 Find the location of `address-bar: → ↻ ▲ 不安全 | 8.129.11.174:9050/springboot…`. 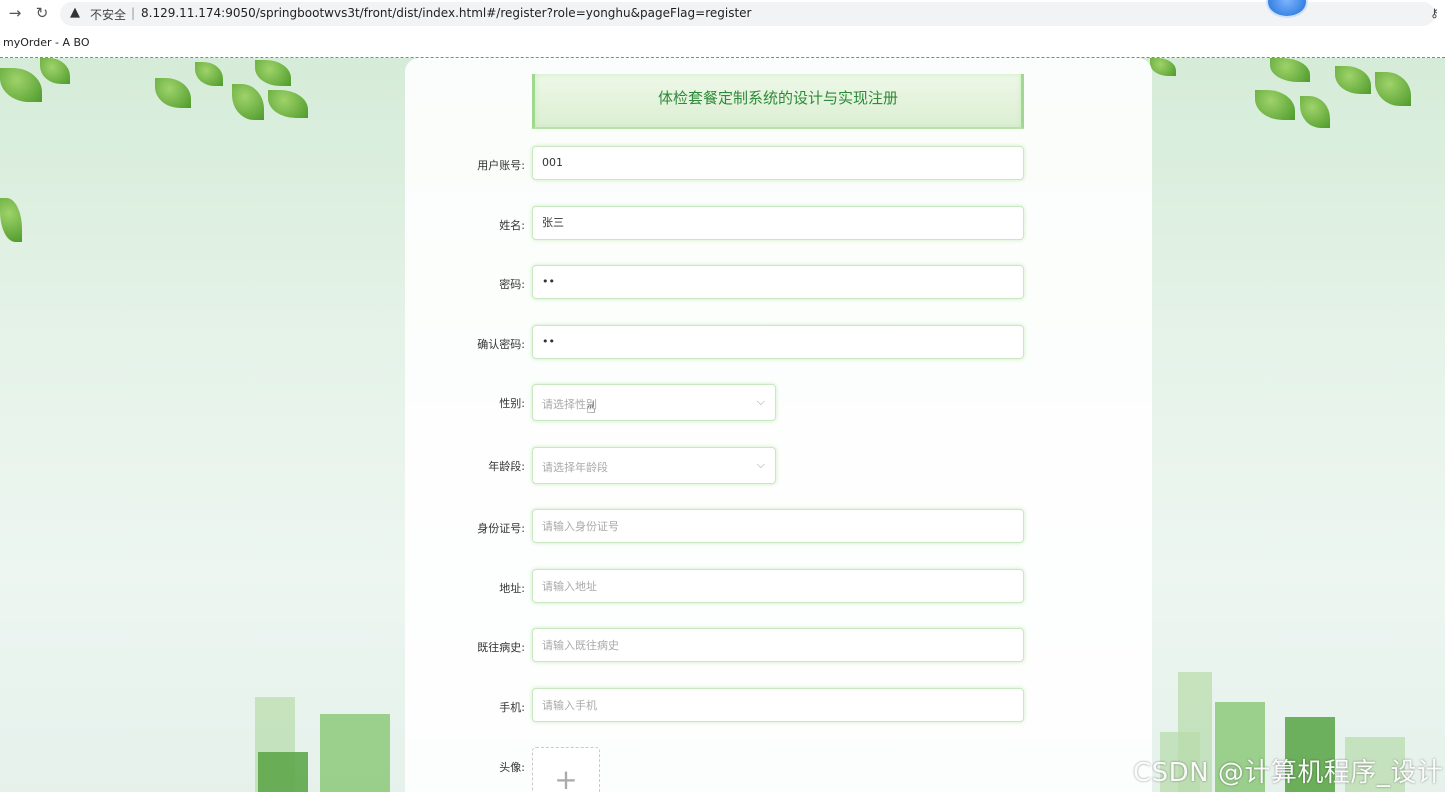

address-bar: → ↻ ▲ 不安全 | 8.129.11.174:9050/springboot… is located at coordinates (722, 14).